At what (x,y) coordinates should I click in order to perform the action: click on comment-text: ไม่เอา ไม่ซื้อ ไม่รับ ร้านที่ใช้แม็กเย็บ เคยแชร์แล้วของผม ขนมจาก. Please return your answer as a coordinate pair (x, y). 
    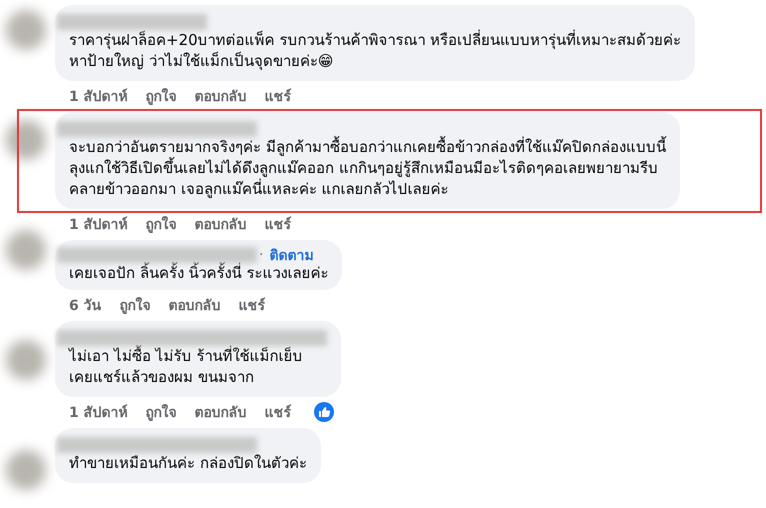
    Looking at the image, I should click on (186, 367).